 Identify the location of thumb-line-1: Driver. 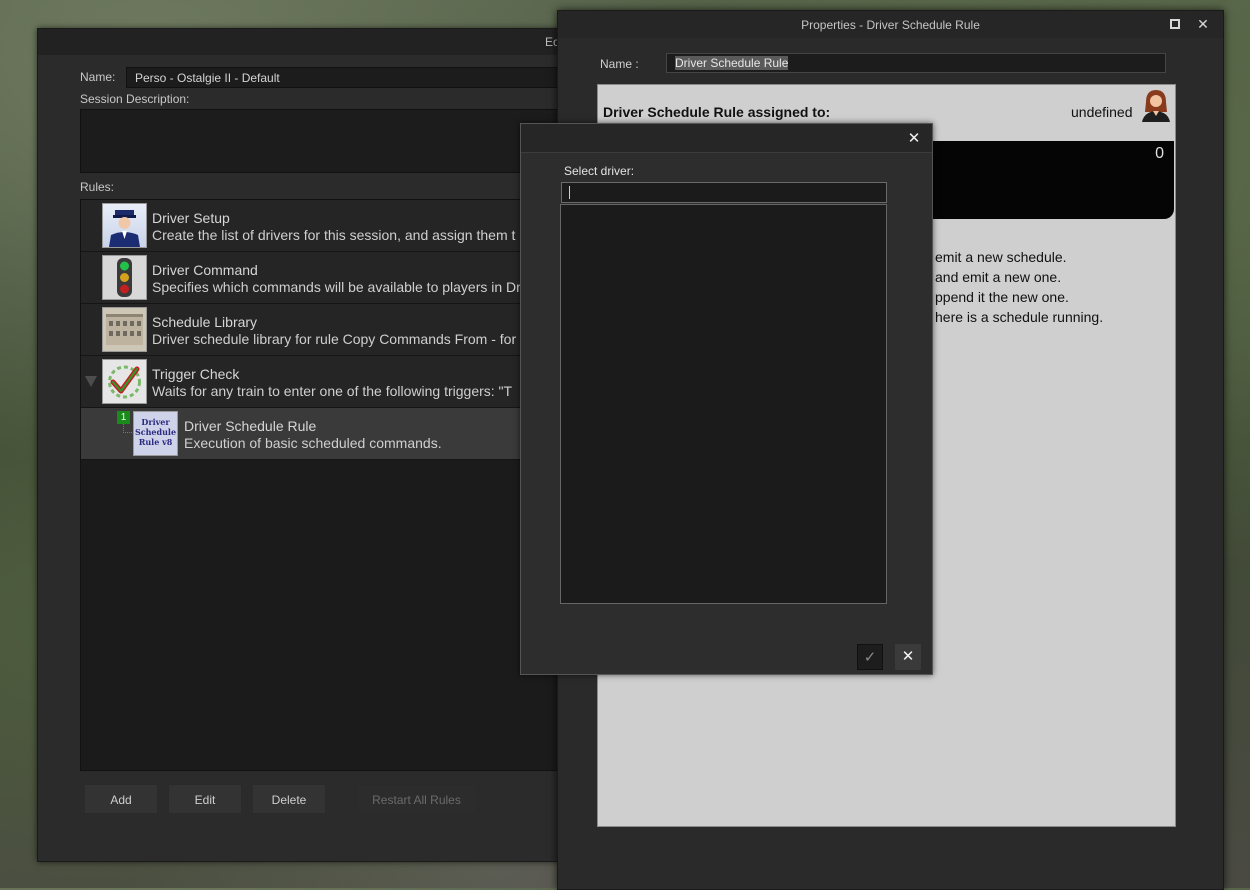
(155, 422).